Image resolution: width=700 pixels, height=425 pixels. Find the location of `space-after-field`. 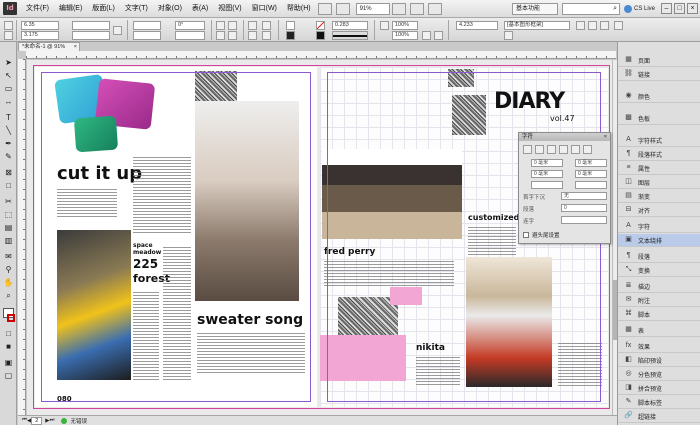

space-after-field is located at coordinates (591, 185).